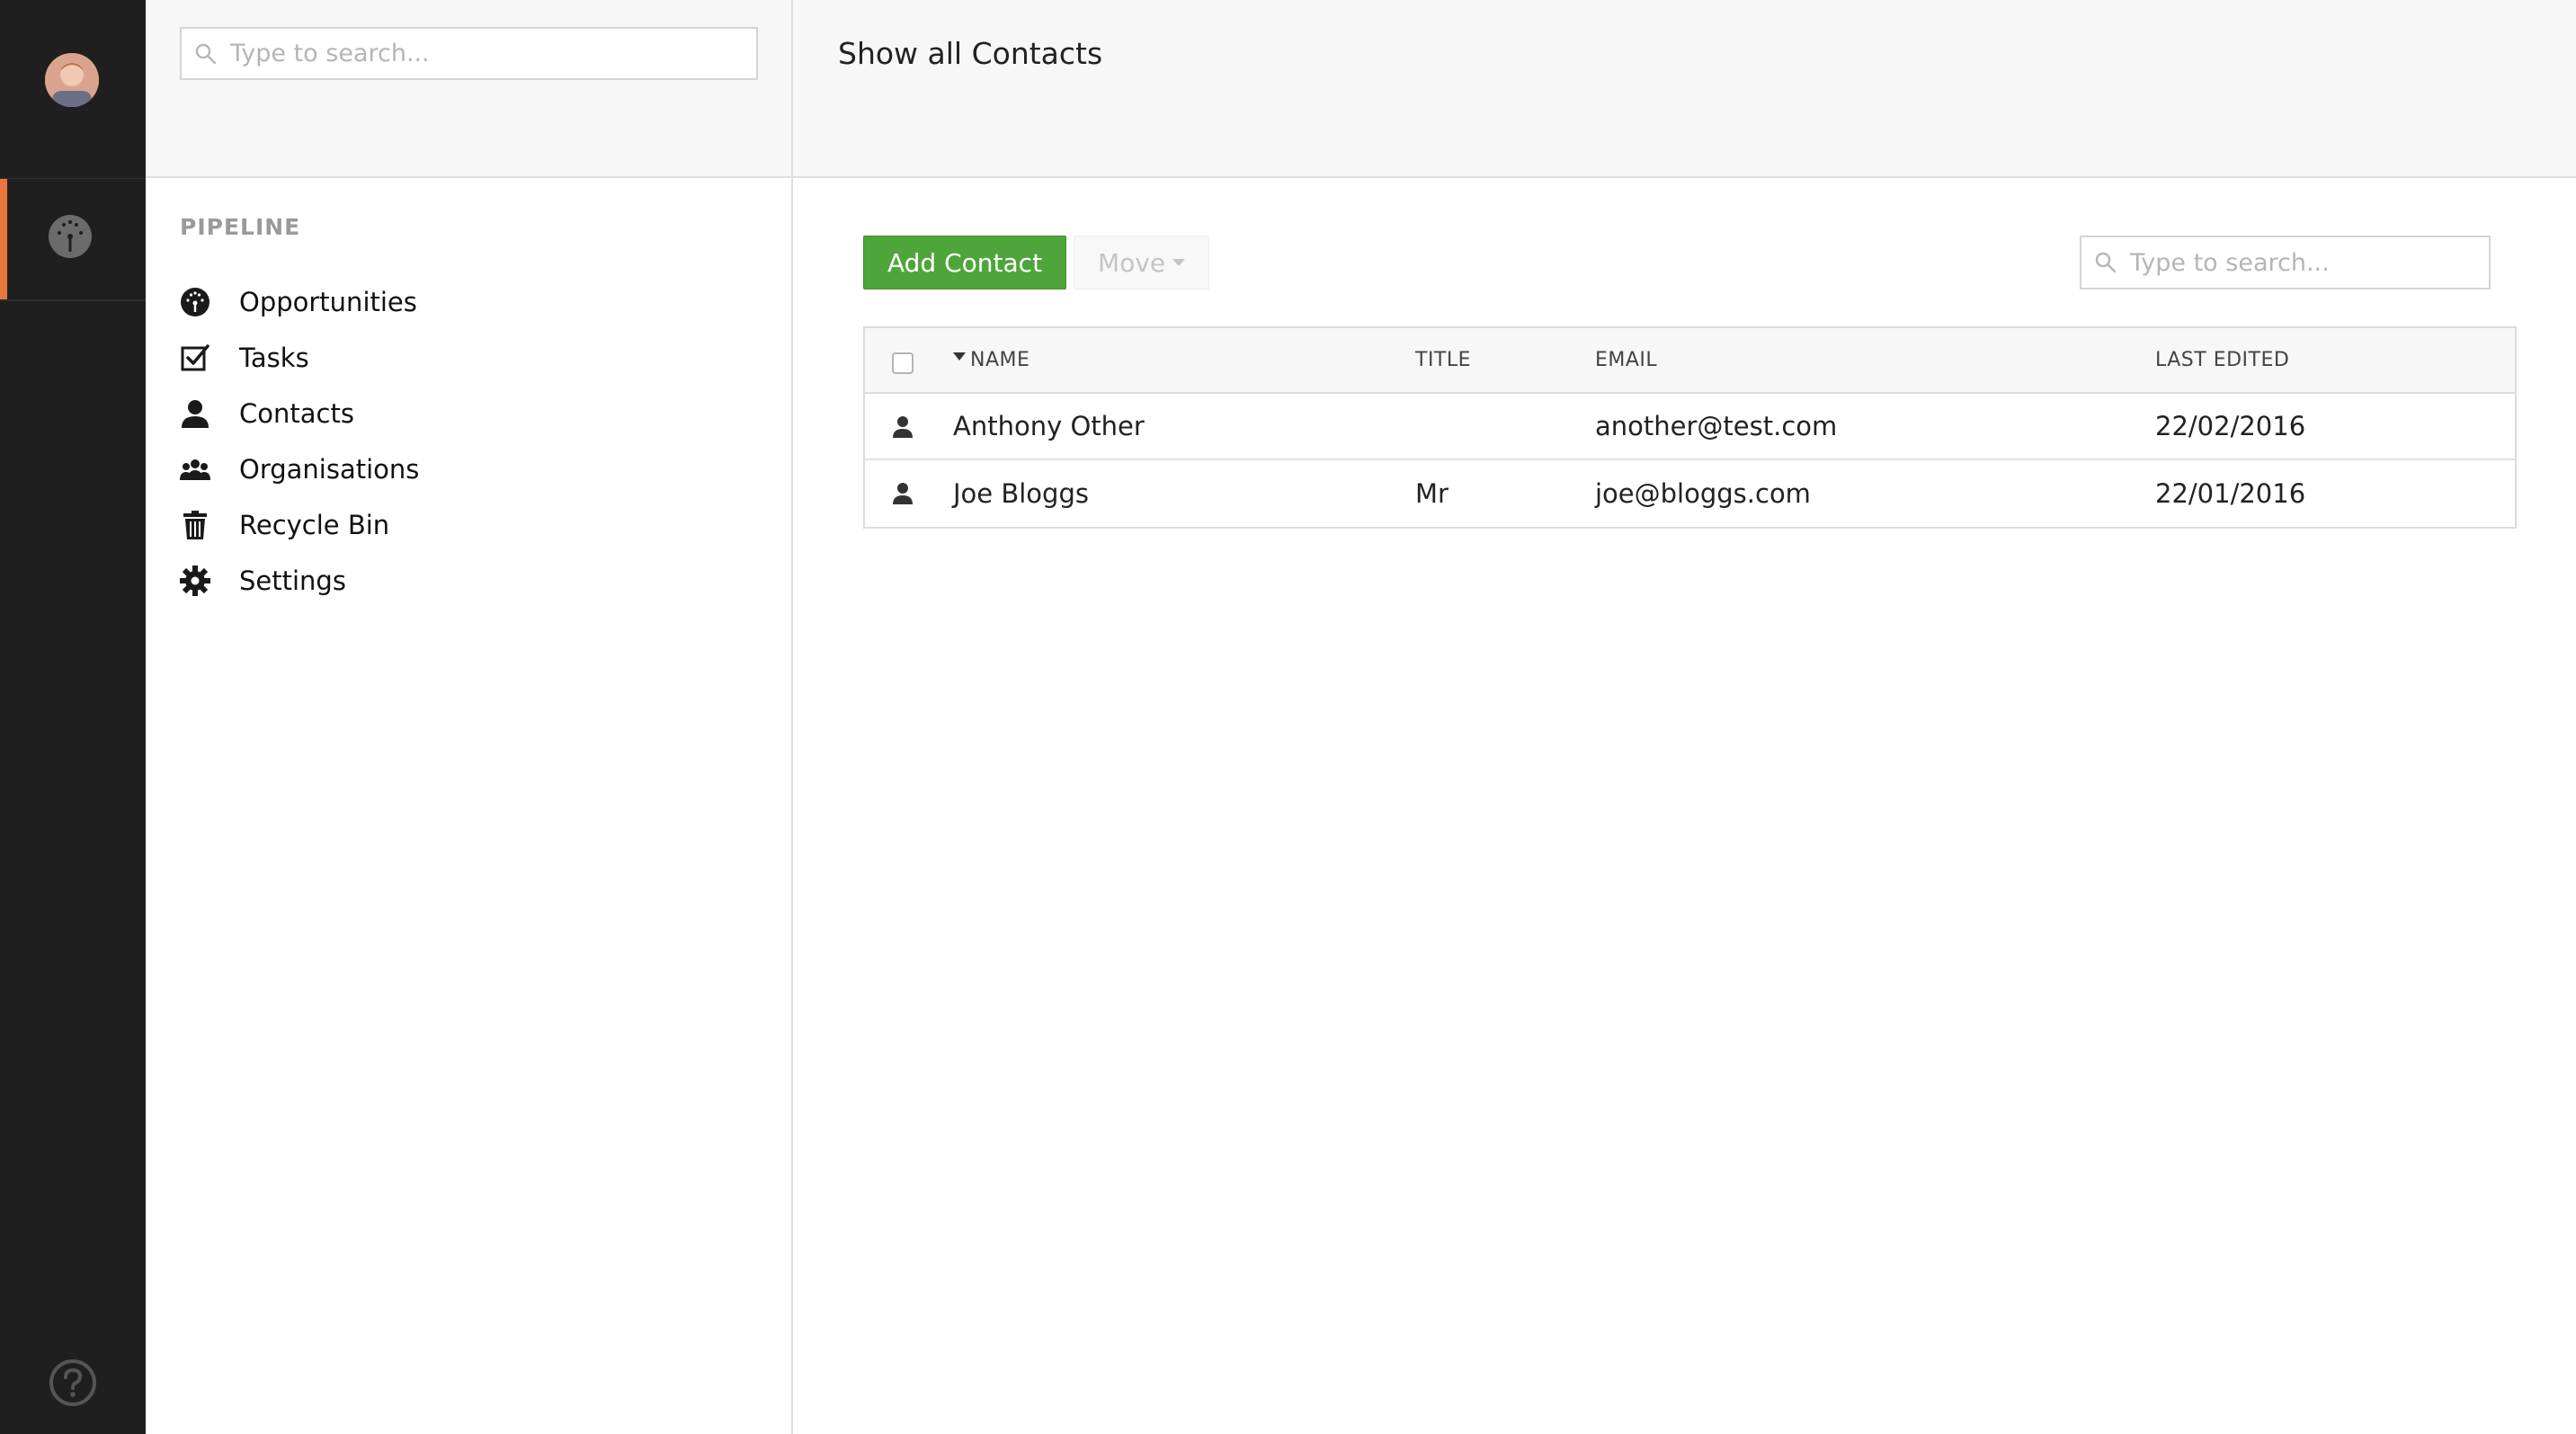  What do you see at coordinates (330, 470) in the screenshot?
I see `nav-item-label: Organisations` at bounding box center [330, 470].